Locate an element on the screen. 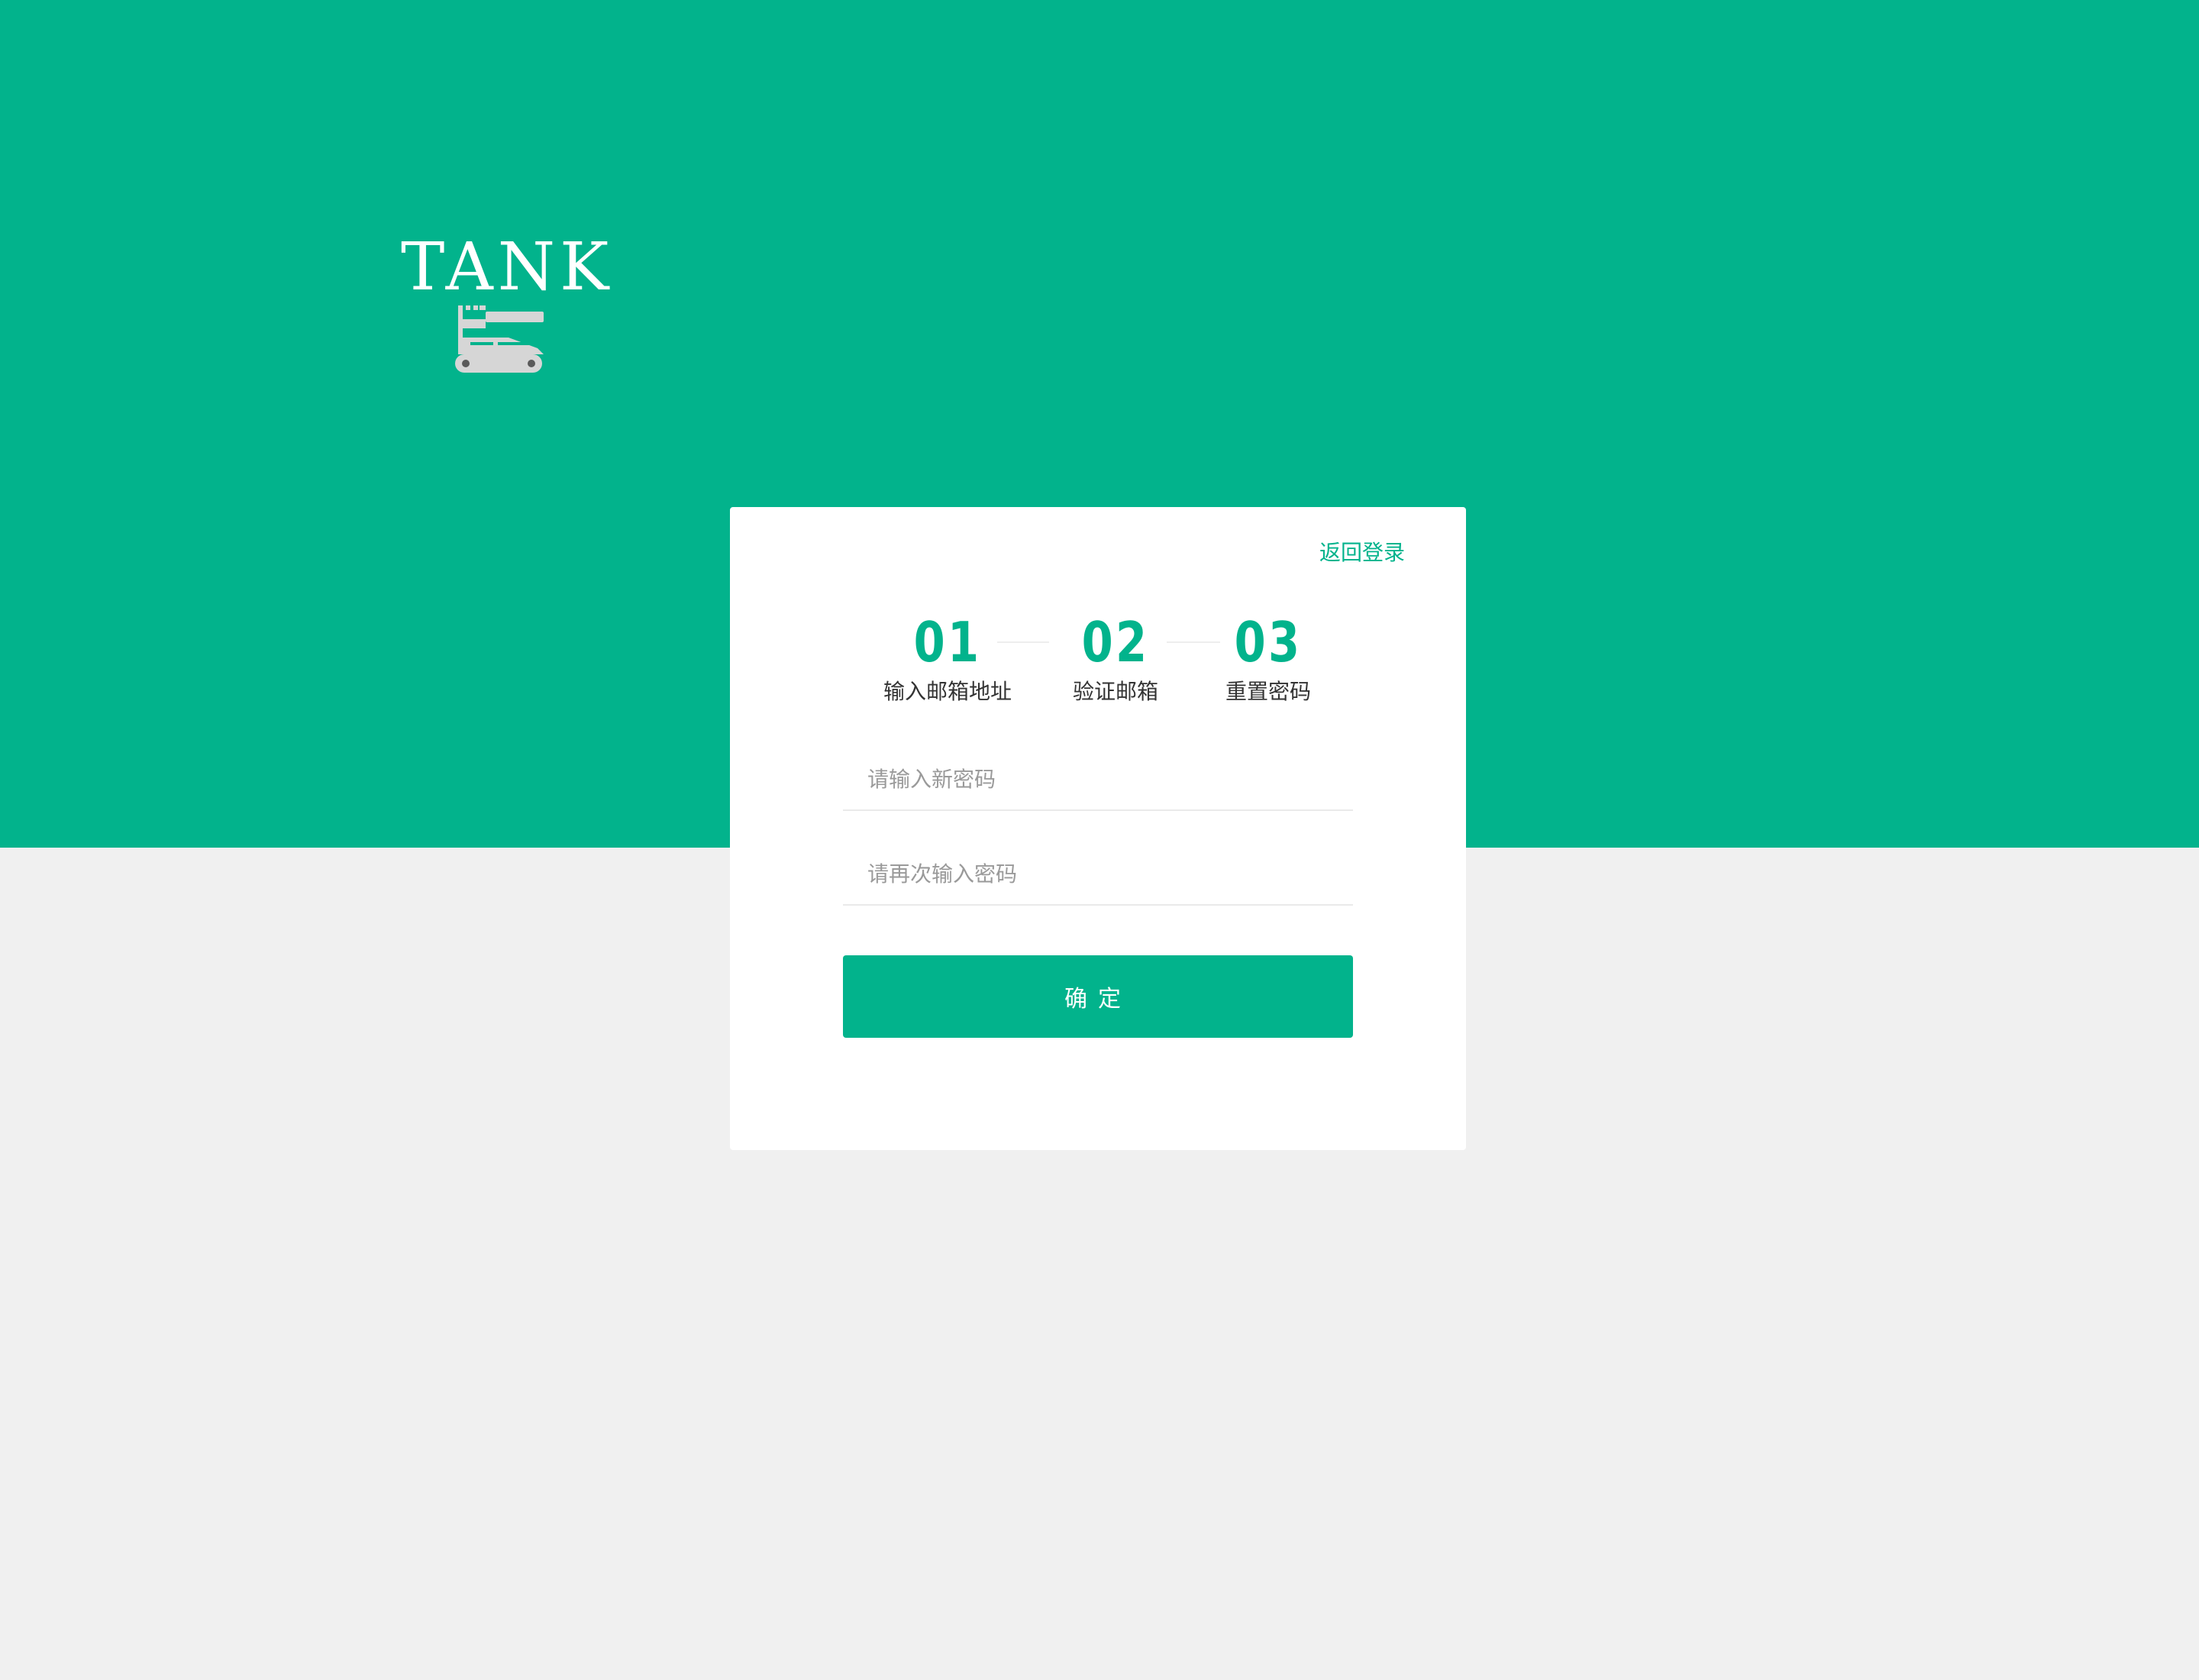  step-1-label: 输入邮箱地址 is located at coordinates (947, 692).